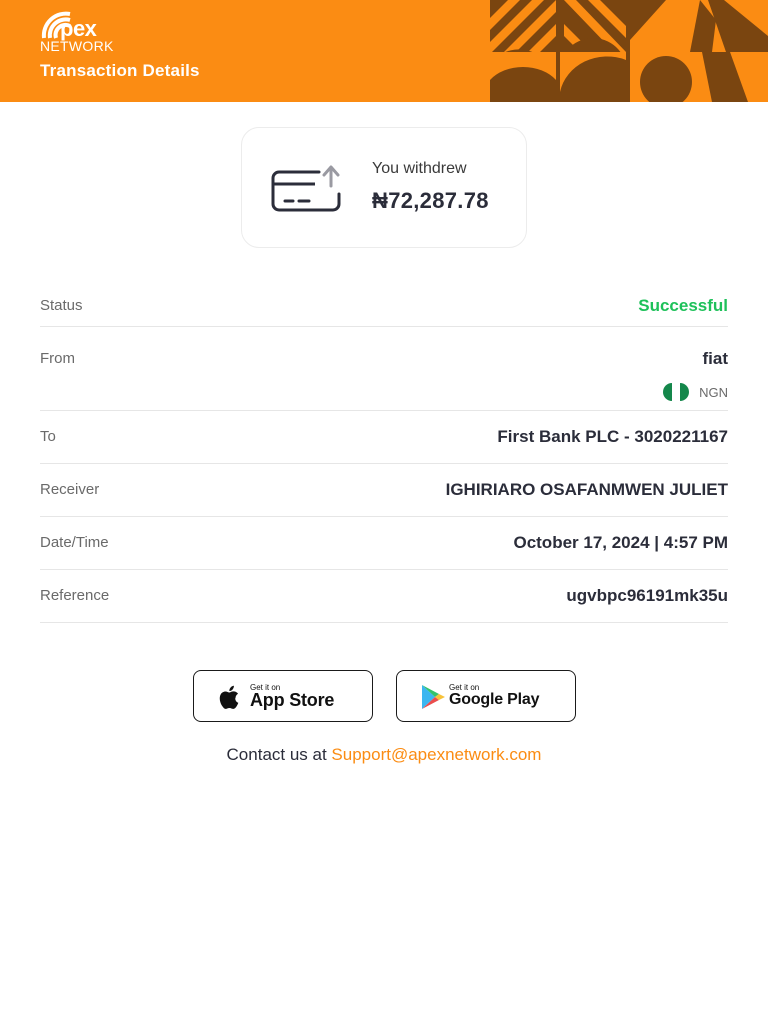 The width and height of the screenshot is (768, 1024). I want to click on reference-value: ugvbpc96191mk35u, so click(647, 595).